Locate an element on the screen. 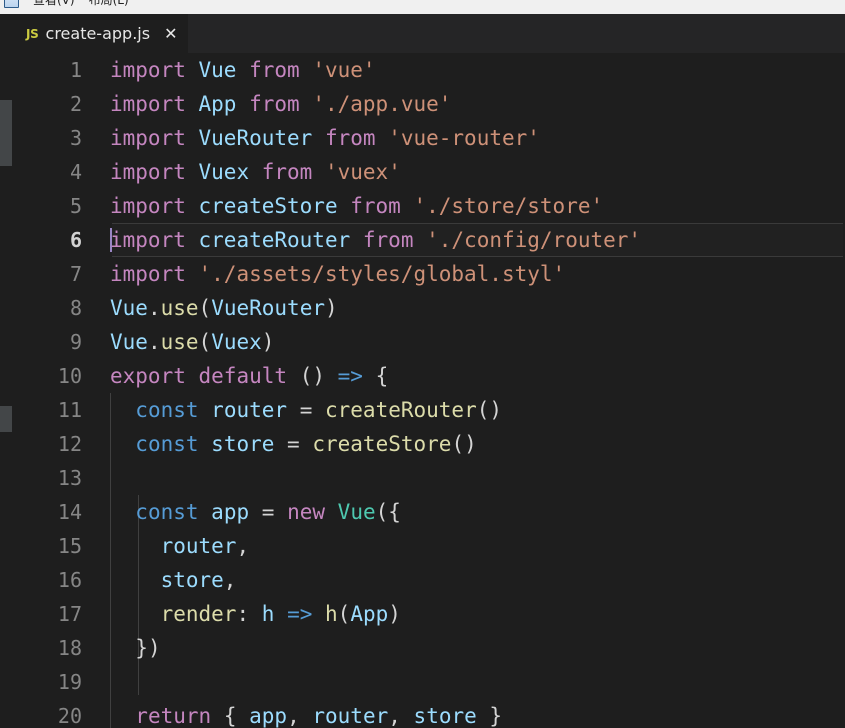 The width and height of the screenshot is (845, 728). code-line-text: store, is located at coordinates (198, 579).